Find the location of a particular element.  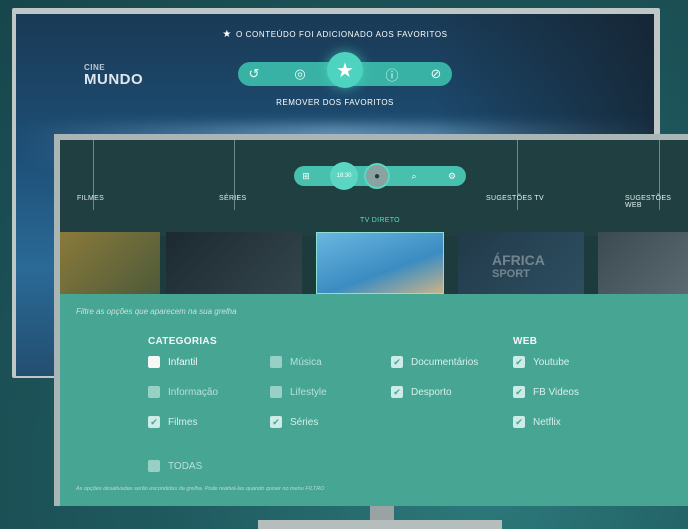

checkbox-lifestyle: Lifestyle is located at coordinates (298, 392).